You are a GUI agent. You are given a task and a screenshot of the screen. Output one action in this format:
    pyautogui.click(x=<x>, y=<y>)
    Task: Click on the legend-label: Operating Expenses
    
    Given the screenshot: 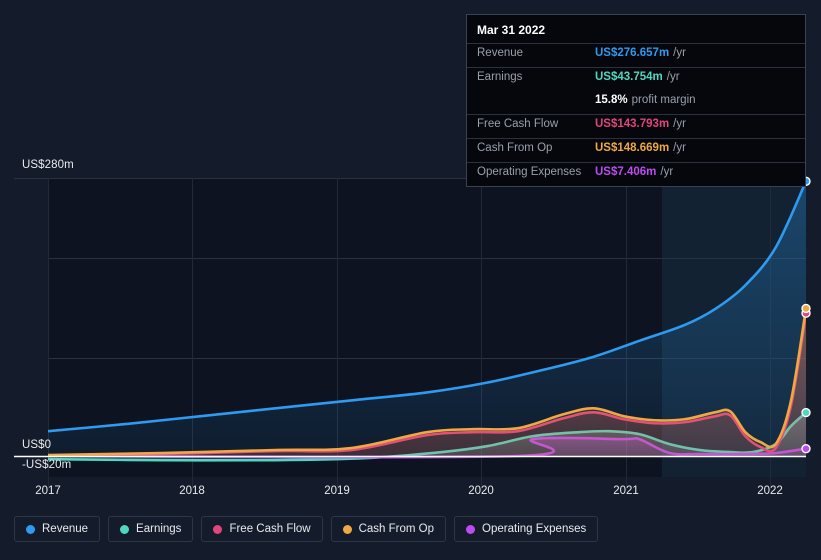 What is the action you would take?
    pyautogui.click(x=534, y=529)
    